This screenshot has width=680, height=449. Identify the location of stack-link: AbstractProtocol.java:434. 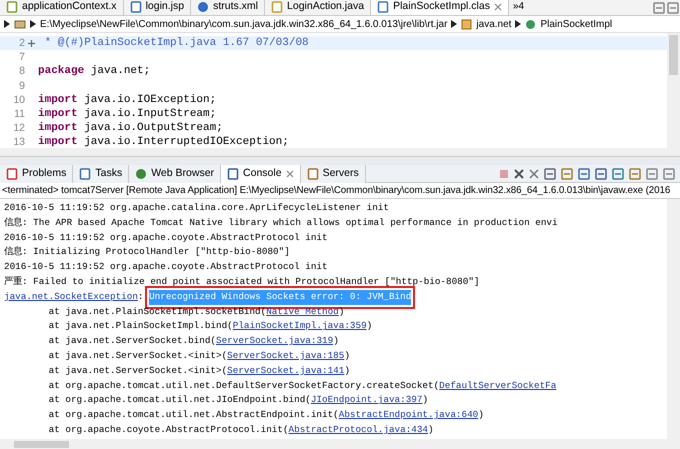
(358, 430).